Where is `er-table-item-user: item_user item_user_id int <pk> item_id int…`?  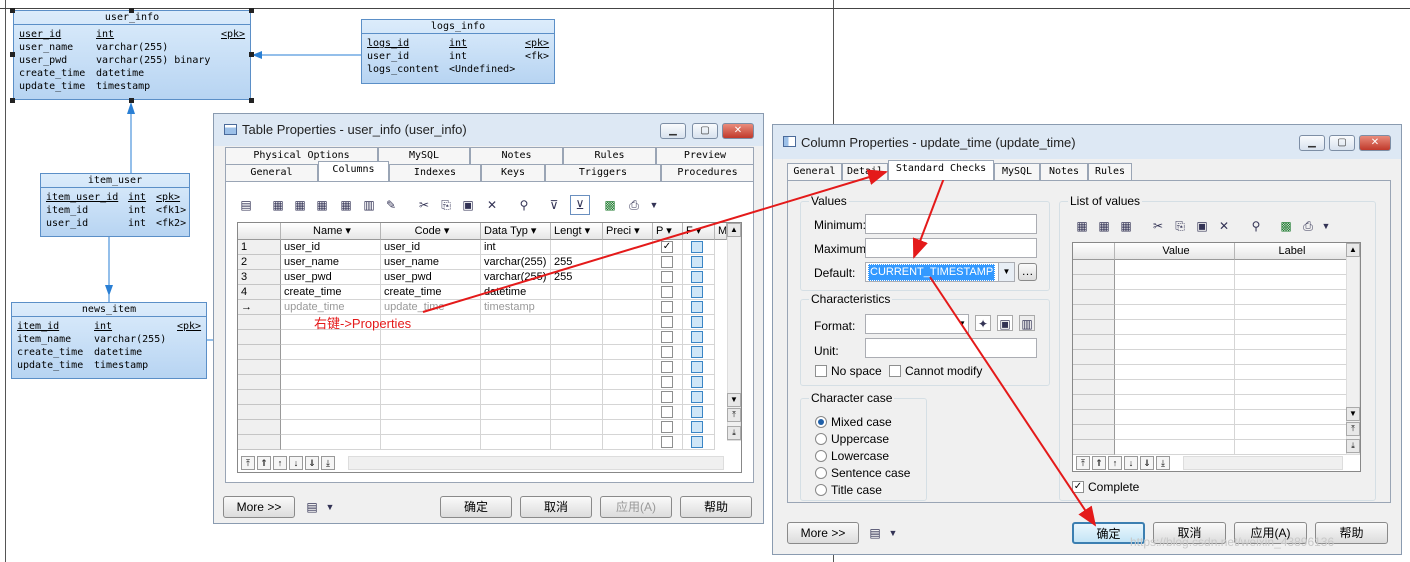 er-table-item-user: item_user item_user_id int <pk> item_id int… is located at coordinates (115, 205).